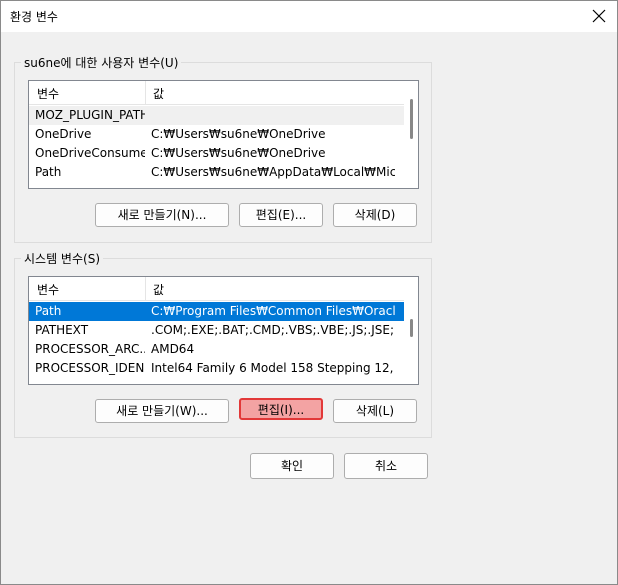 The image size is (618, 585). What do you see at coordinates (90, 153) in the screenshot?
I see `variable-name: OneDriveConsumer` at bounding box center [90, 153].